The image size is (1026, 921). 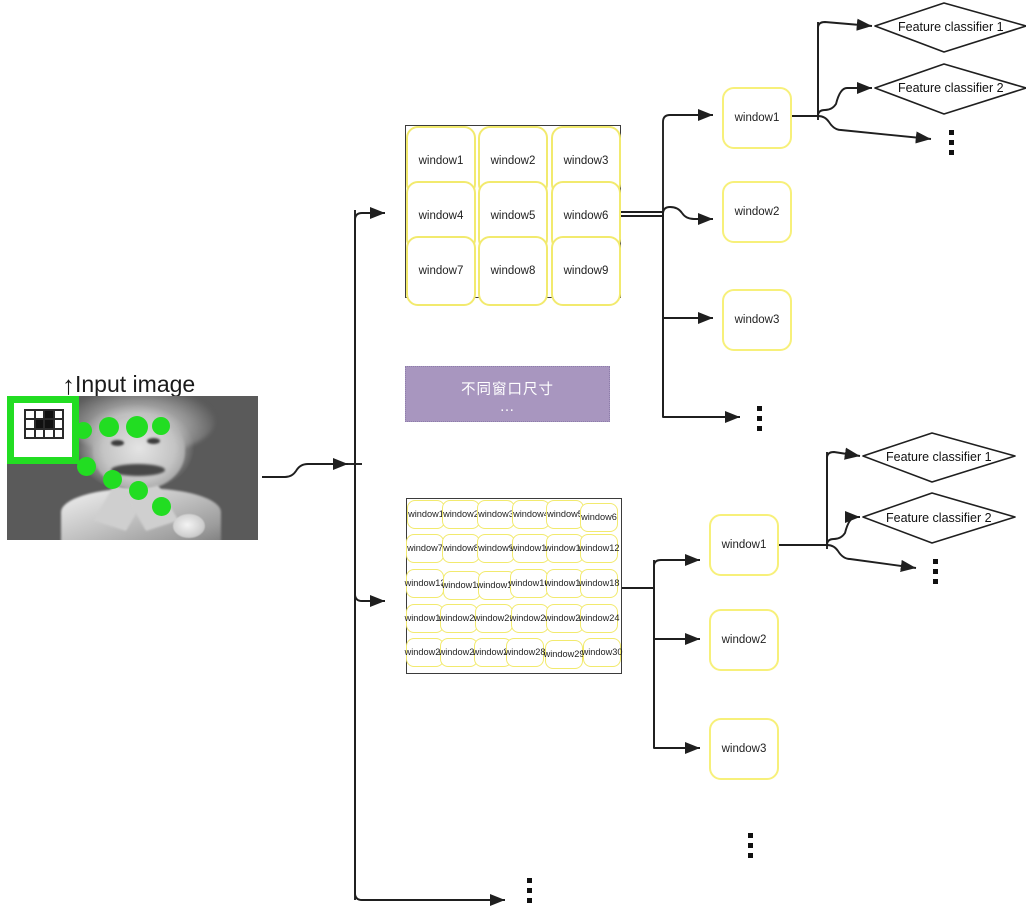 What do you see at coordinates (750, 845) in the screenshot?
I see `branch-bottom-more-indicator` at bounding box center [750, 845].